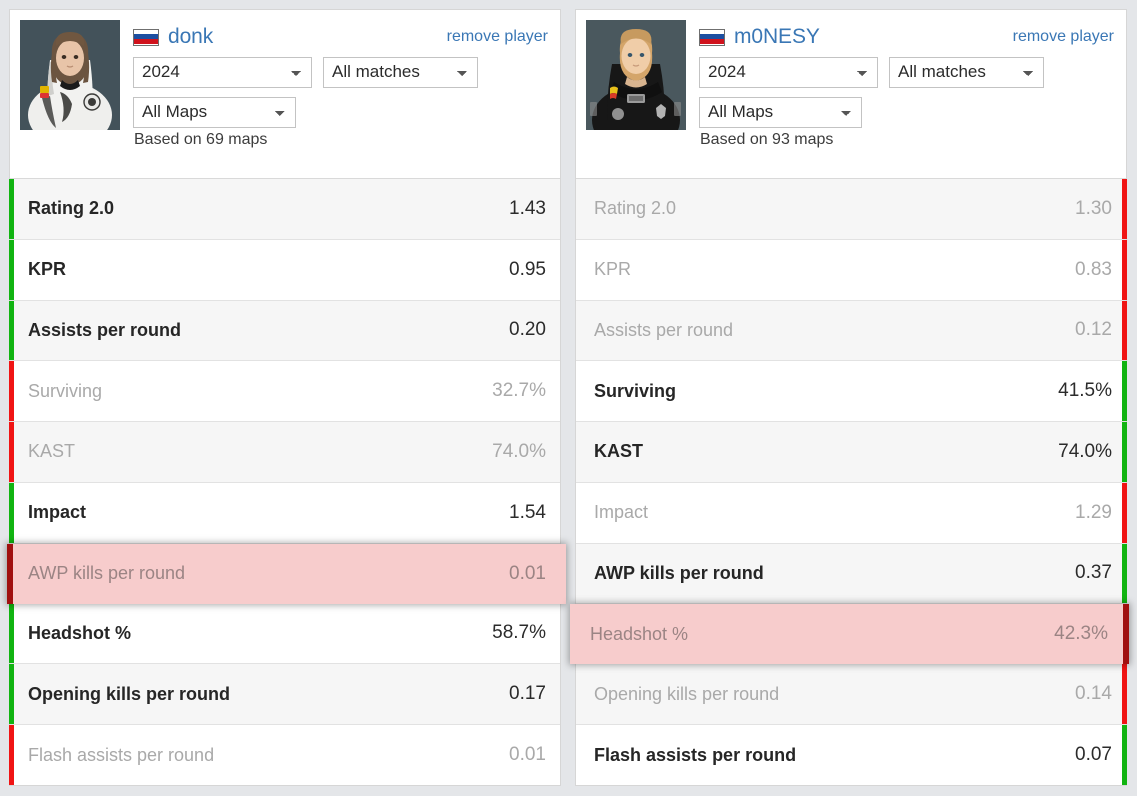 The image size is (1137, 796). I want to click on stat-label: KAST, so click(618, 451).